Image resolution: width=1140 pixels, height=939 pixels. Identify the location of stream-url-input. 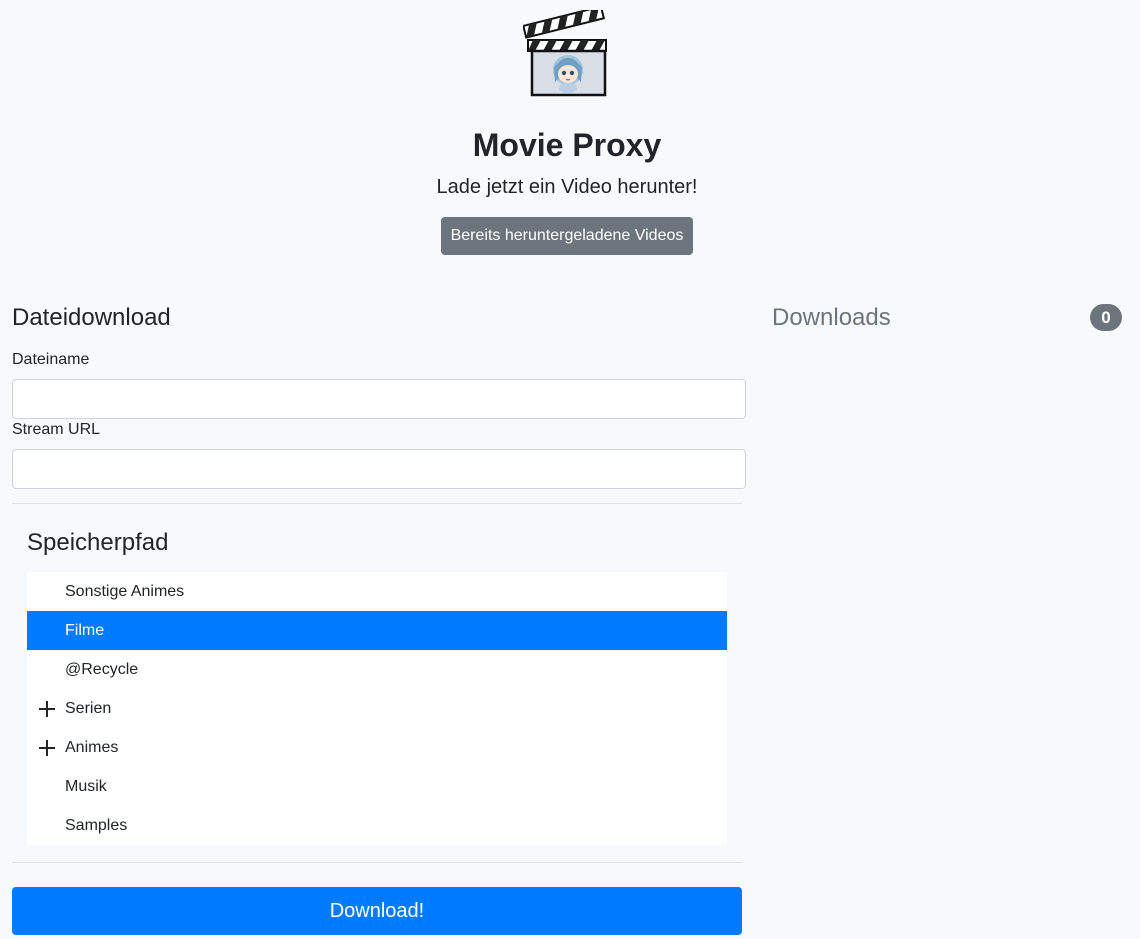
(379, 469).